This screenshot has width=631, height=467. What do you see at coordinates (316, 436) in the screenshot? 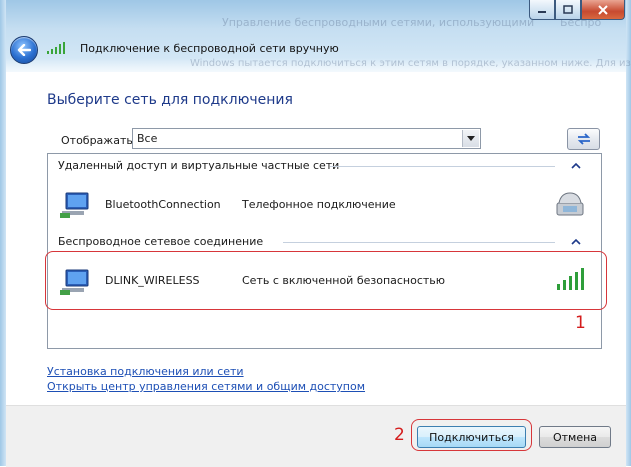
I see `dialog-footer` at bounding box center [316, 436].